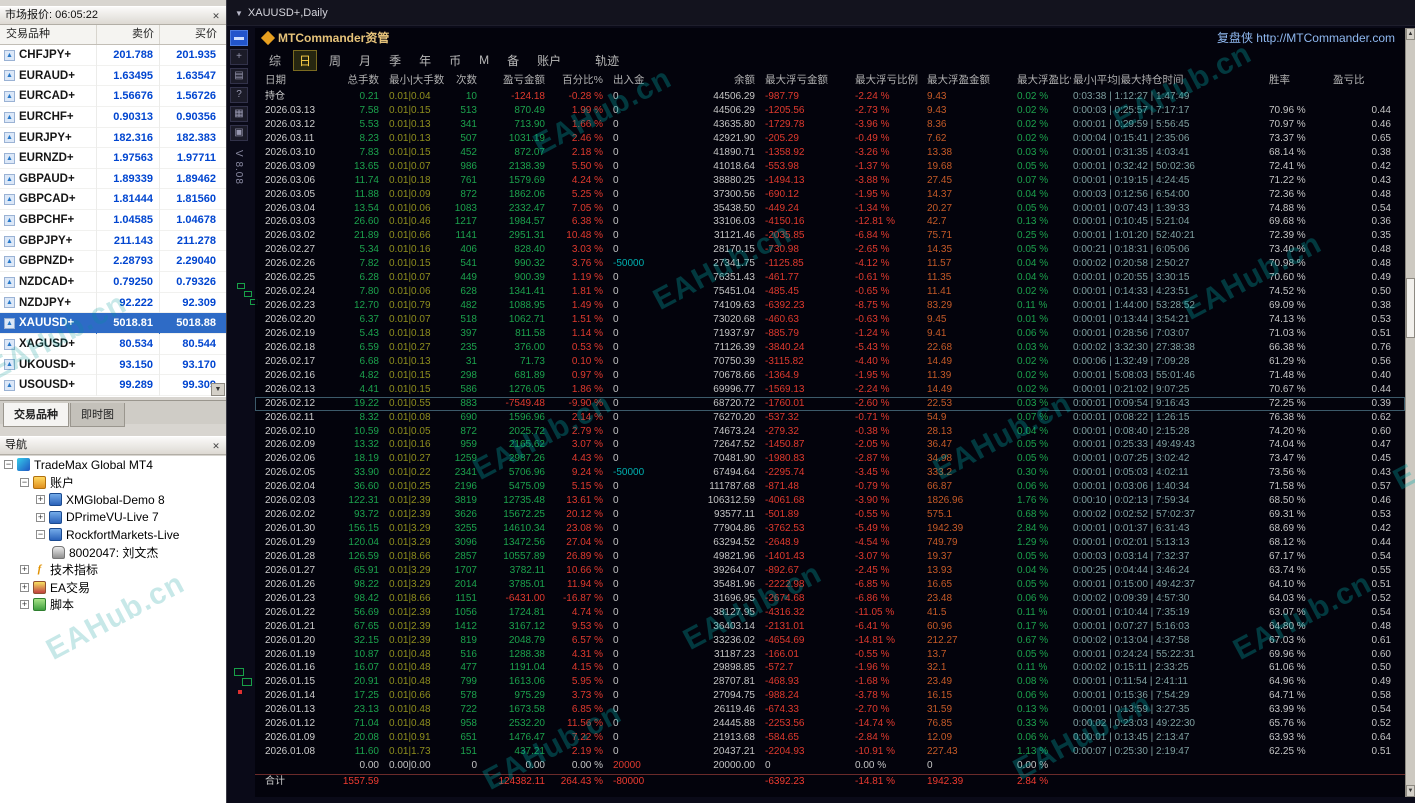  I want to click on menu-item-日: 日, so click(305, 60).